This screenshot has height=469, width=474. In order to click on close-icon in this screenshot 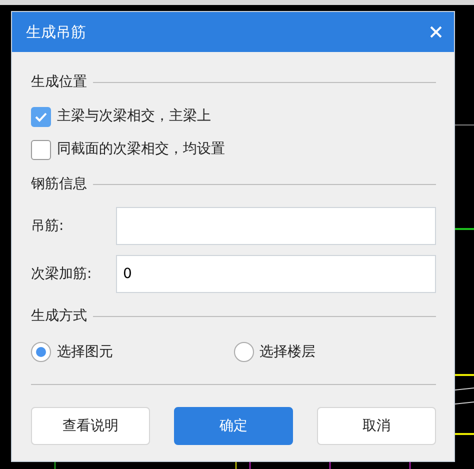, I will do `click(436, 32)`.